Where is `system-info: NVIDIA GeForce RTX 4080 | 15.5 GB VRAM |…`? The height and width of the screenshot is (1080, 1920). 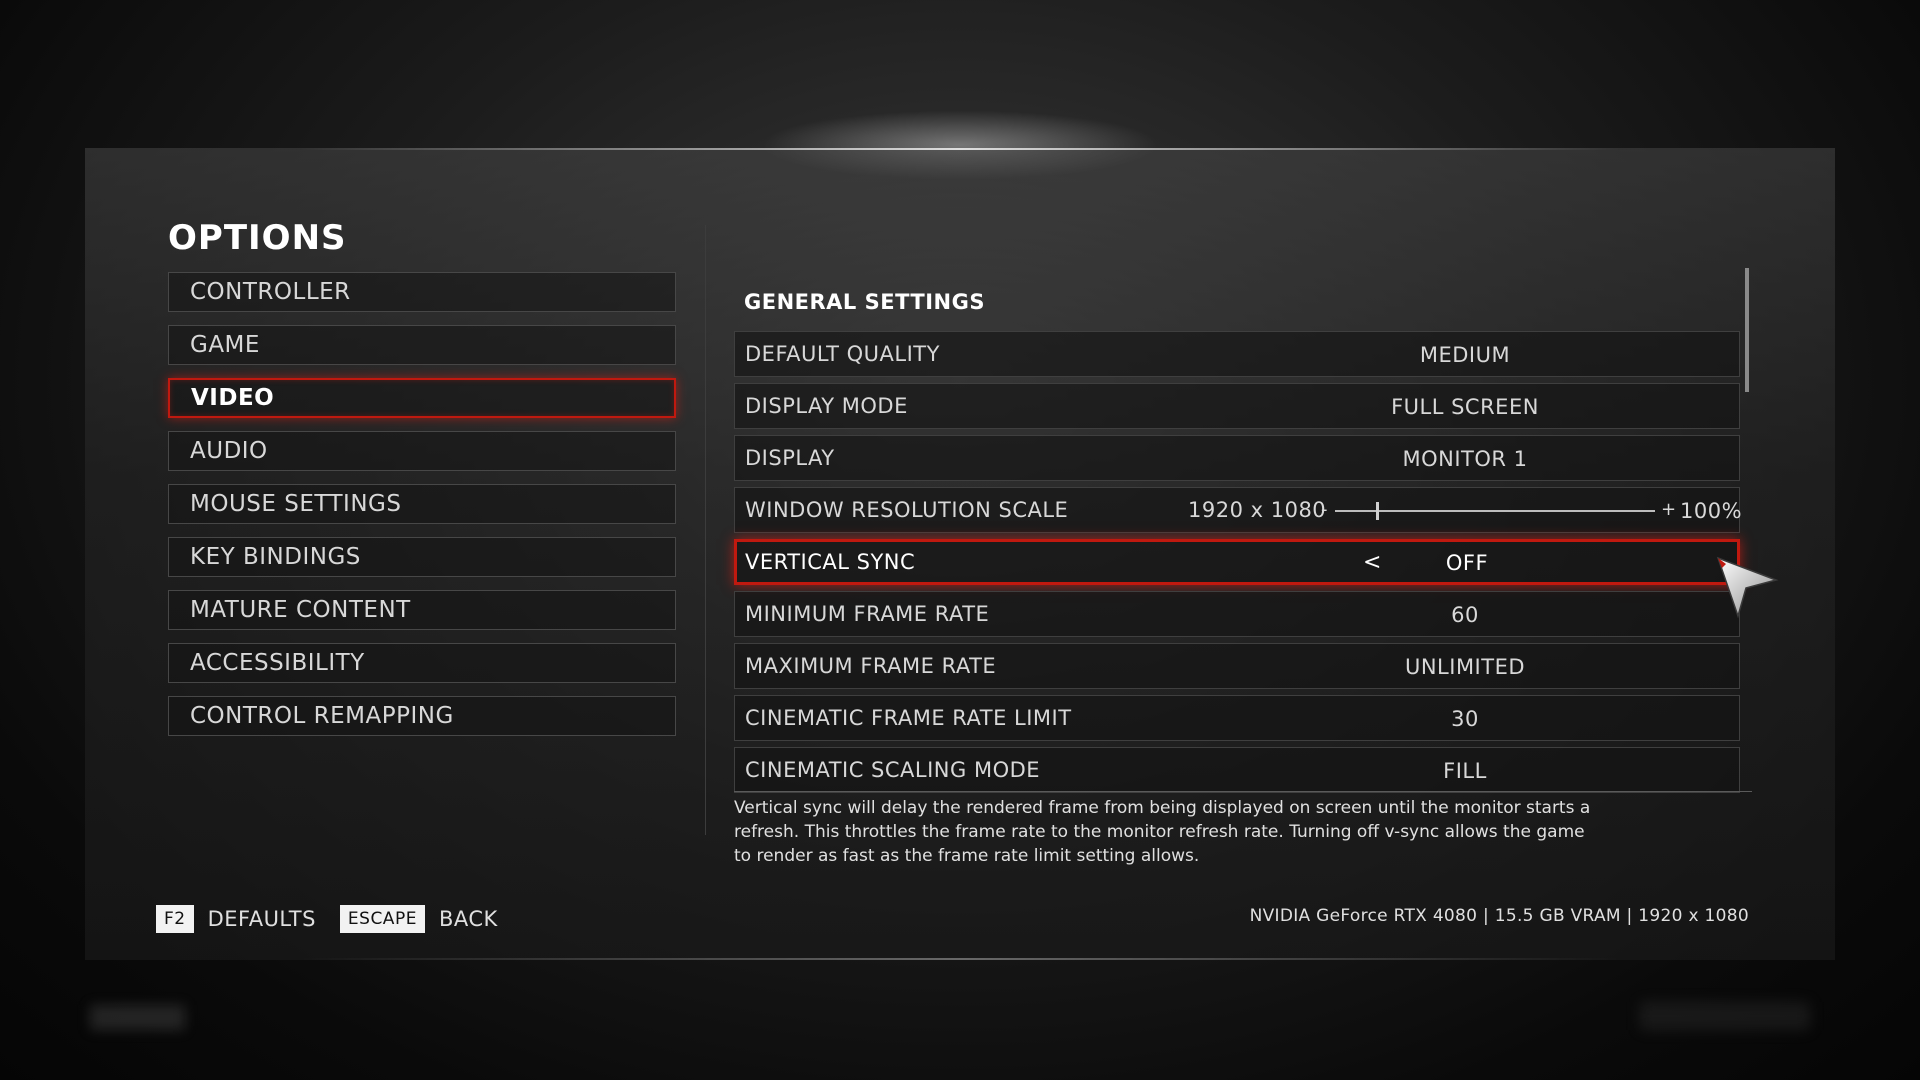 system-info: NVIDIA GeForce RTX 4080 | 15.5 GB VRAM |… is located at coordinates (1499, 916).